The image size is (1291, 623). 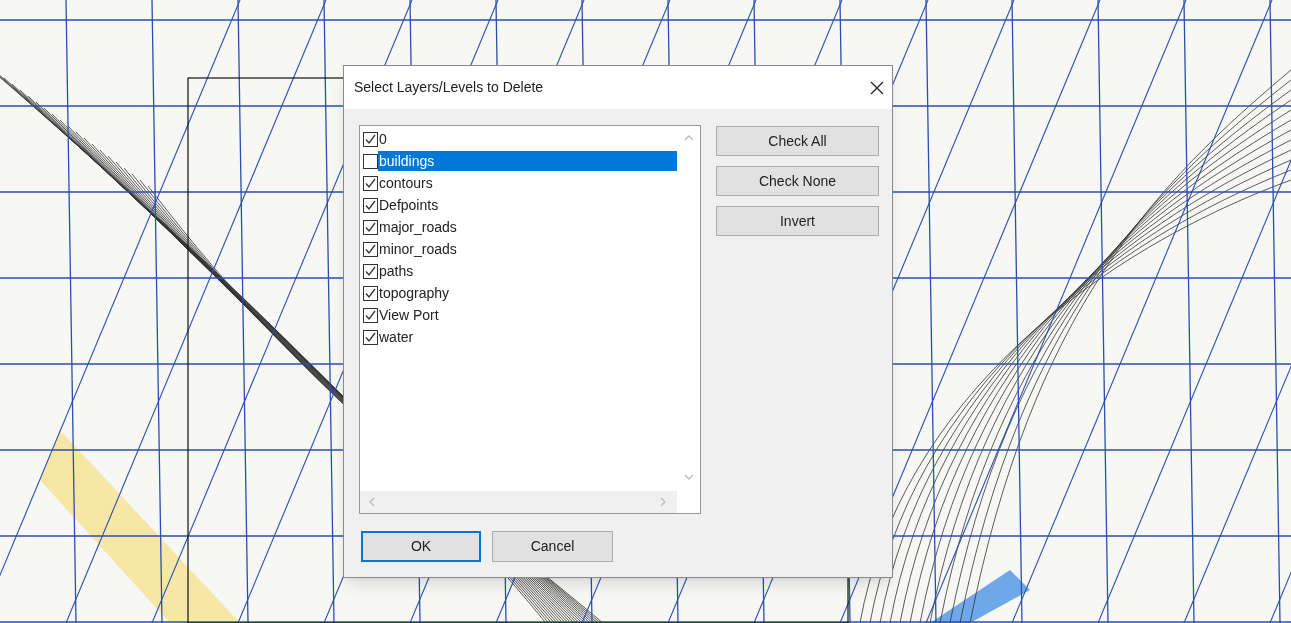 What do you see at coordinates (527, 205) in the screenshot?
I see `layer-item: Defpoints` at bounding box center [527, 205].